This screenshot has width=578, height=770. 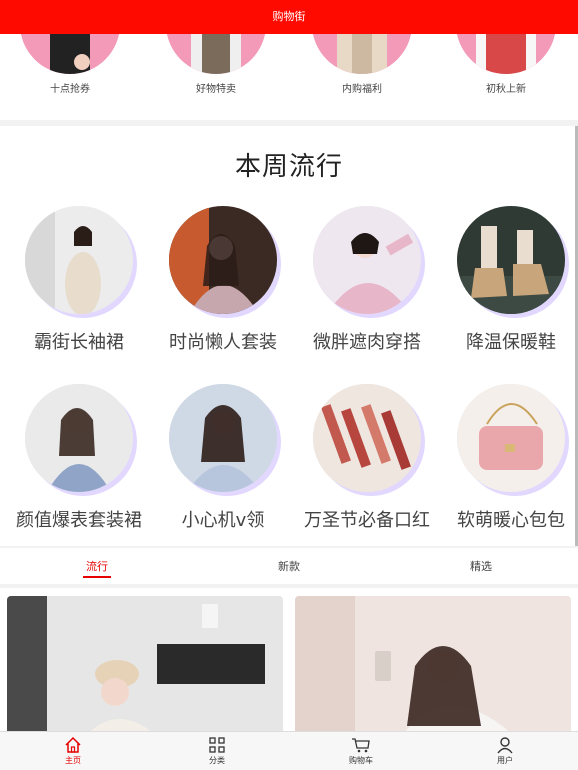 I want to click on page-title: 购物街, so click(x=289, y=16).